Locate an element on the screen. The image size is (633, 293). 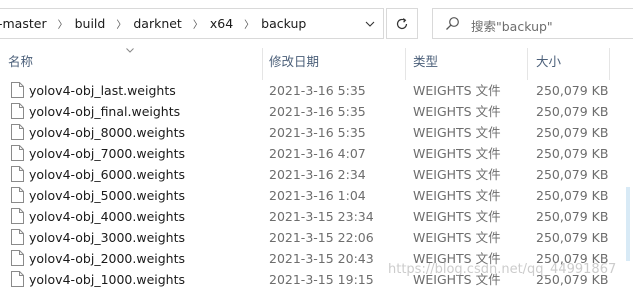
column-header-size: 大小 is located at coordinates (548, 62).